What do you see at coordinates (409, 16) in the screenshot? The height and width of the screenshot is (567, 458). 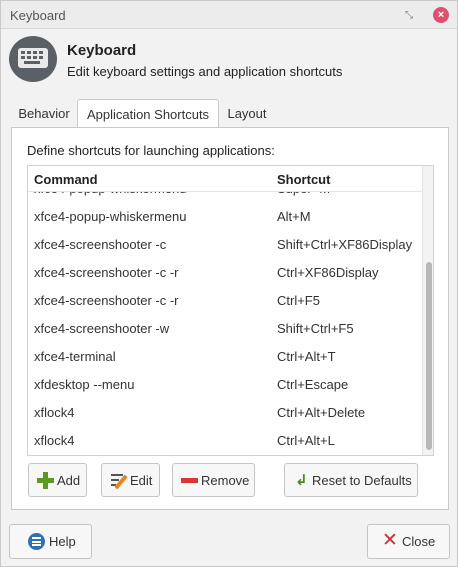 I see `restore-icon: ⤡` at bounding box center [409, 16].